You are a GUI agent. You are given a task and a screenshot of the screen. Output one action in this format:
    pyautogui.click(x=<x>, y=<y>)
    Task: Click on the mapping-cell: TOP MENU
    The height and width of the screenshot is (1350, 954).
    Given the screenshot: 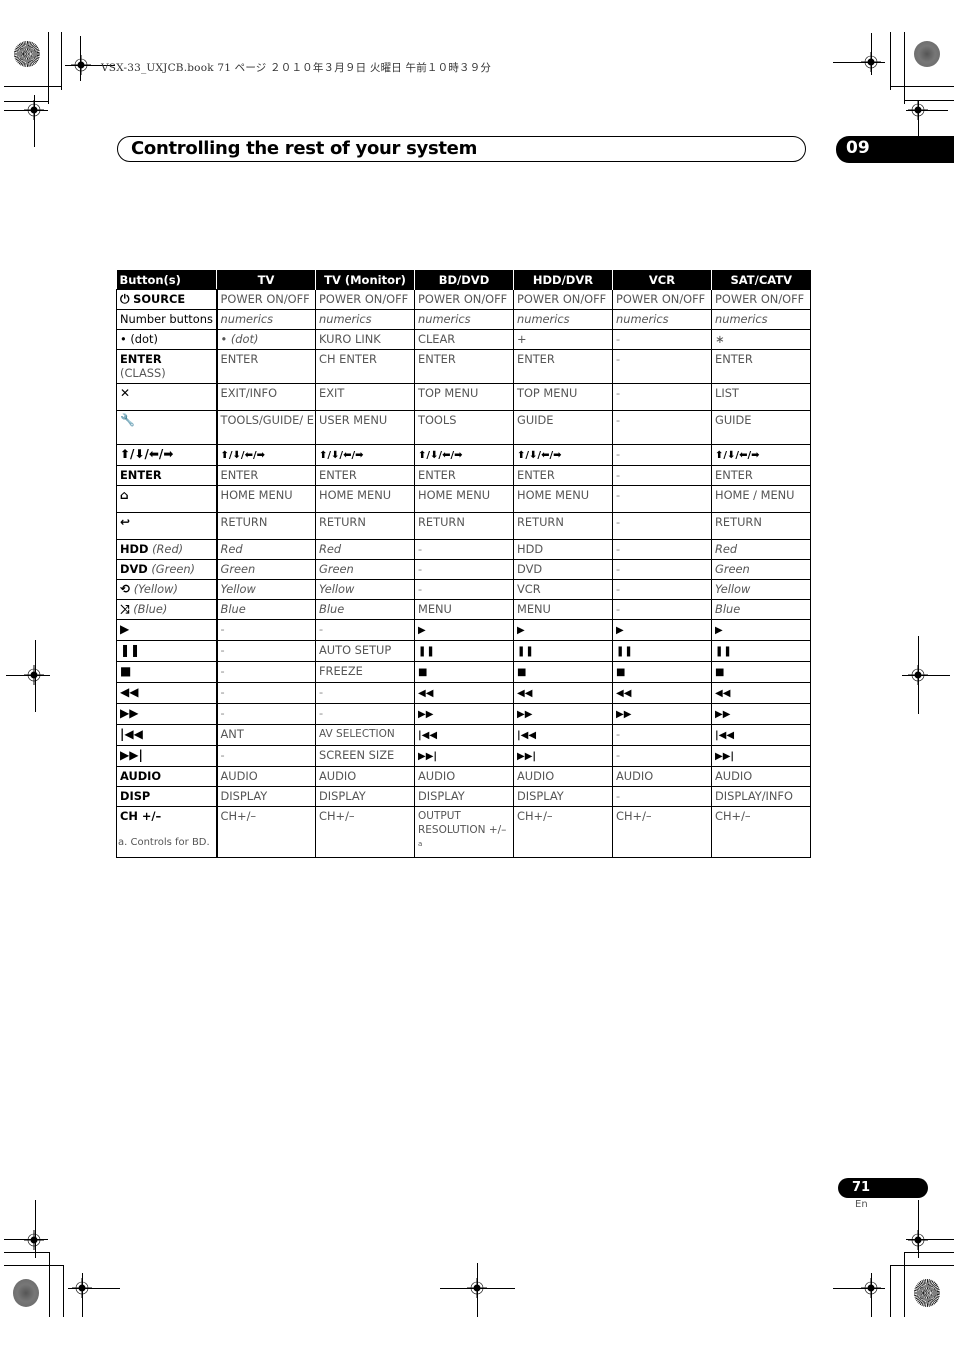 What is the action you would take?
    pyautogui.click(x=464, y=397)
    